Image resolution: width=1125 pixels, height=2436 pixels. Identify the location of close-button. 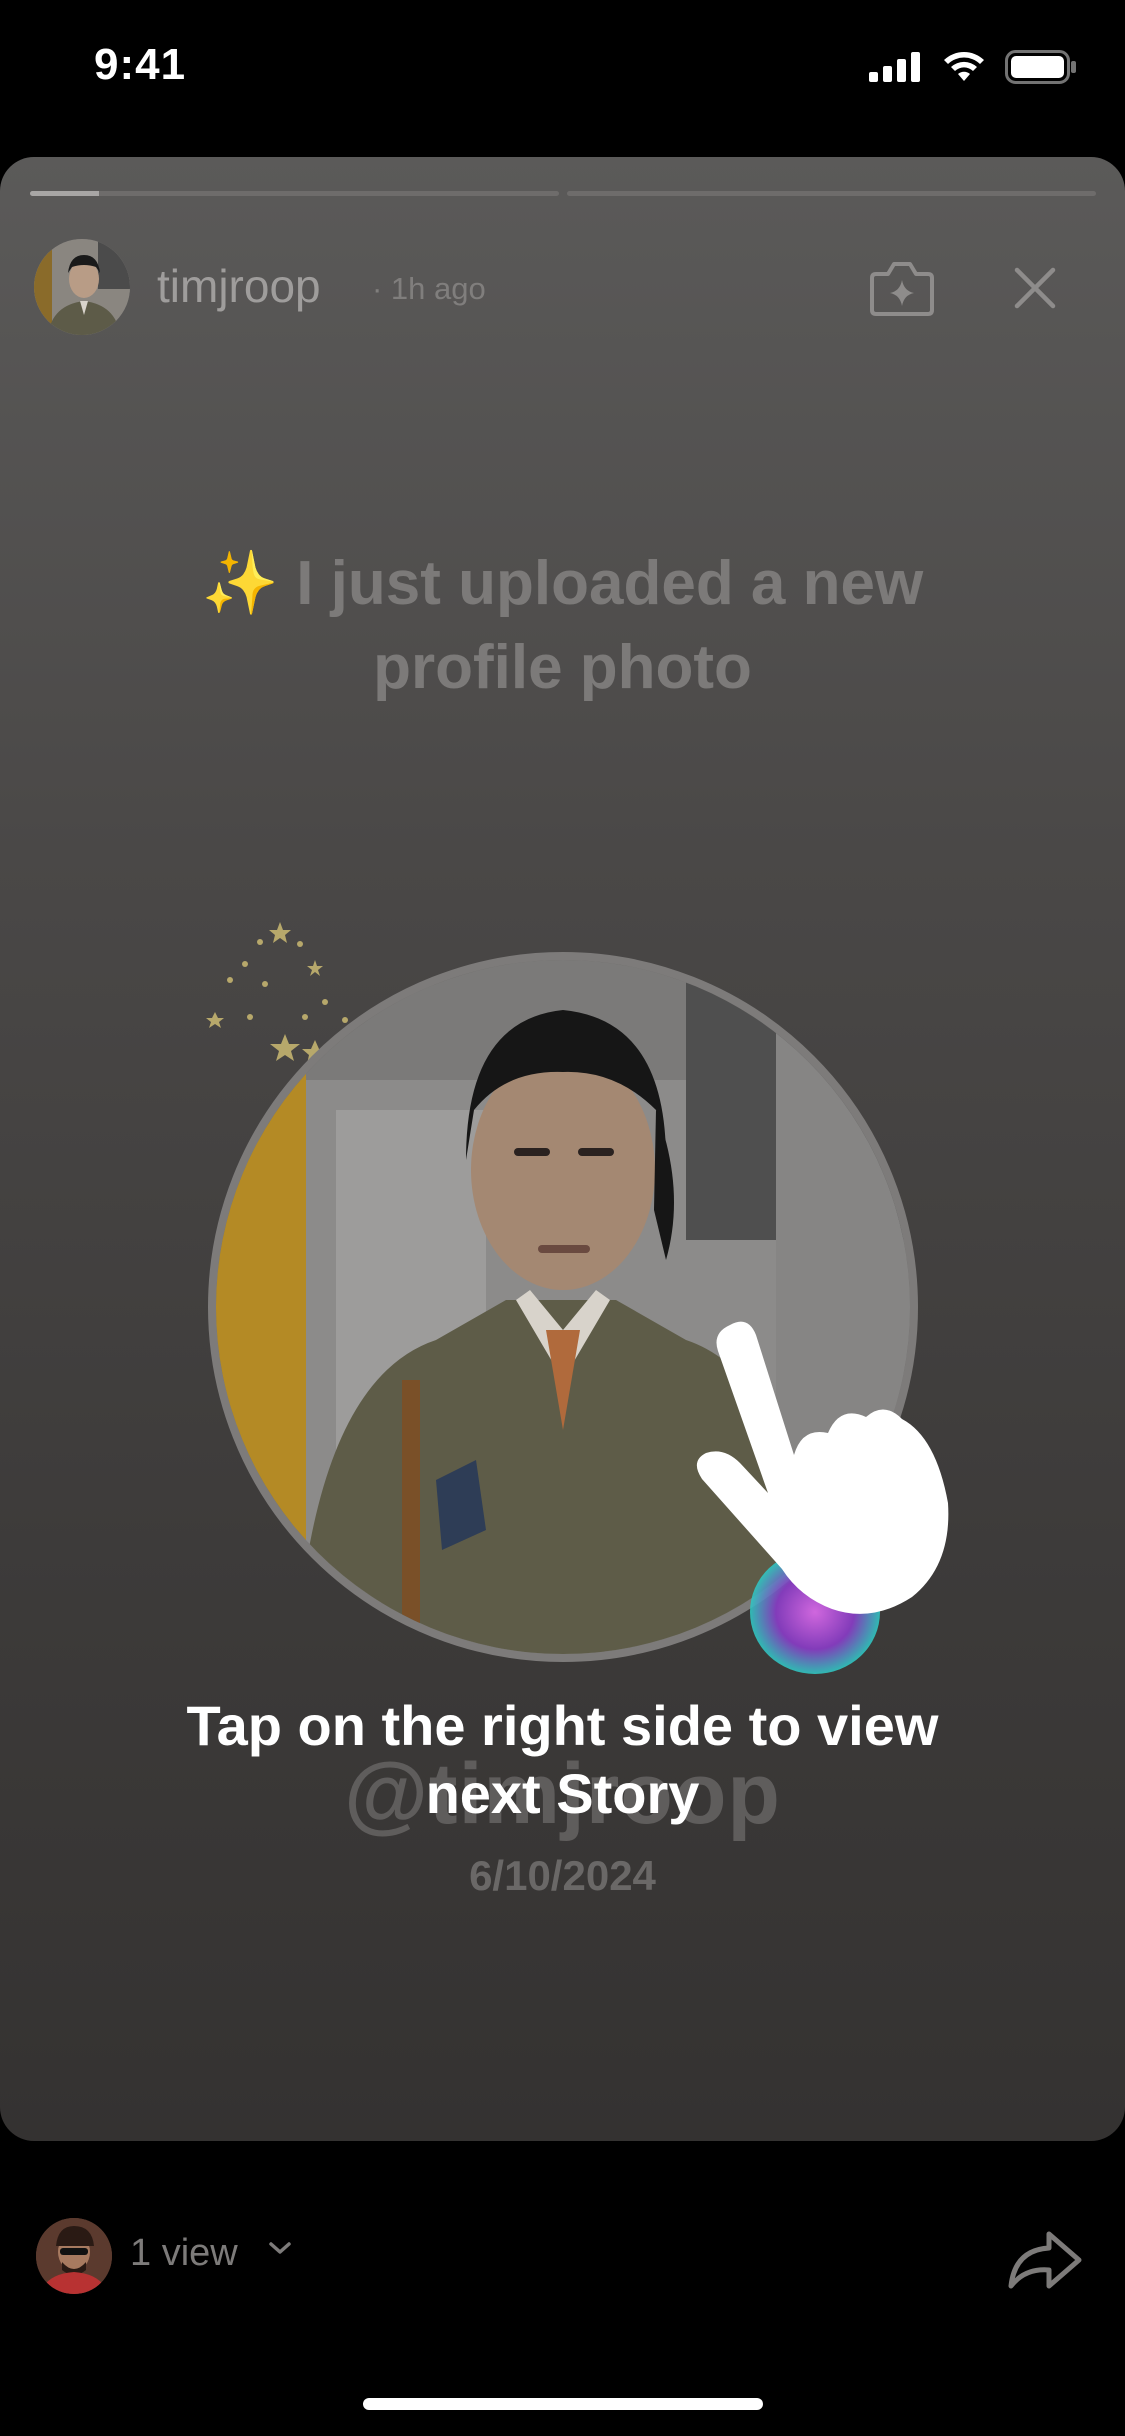
(1035, 288).